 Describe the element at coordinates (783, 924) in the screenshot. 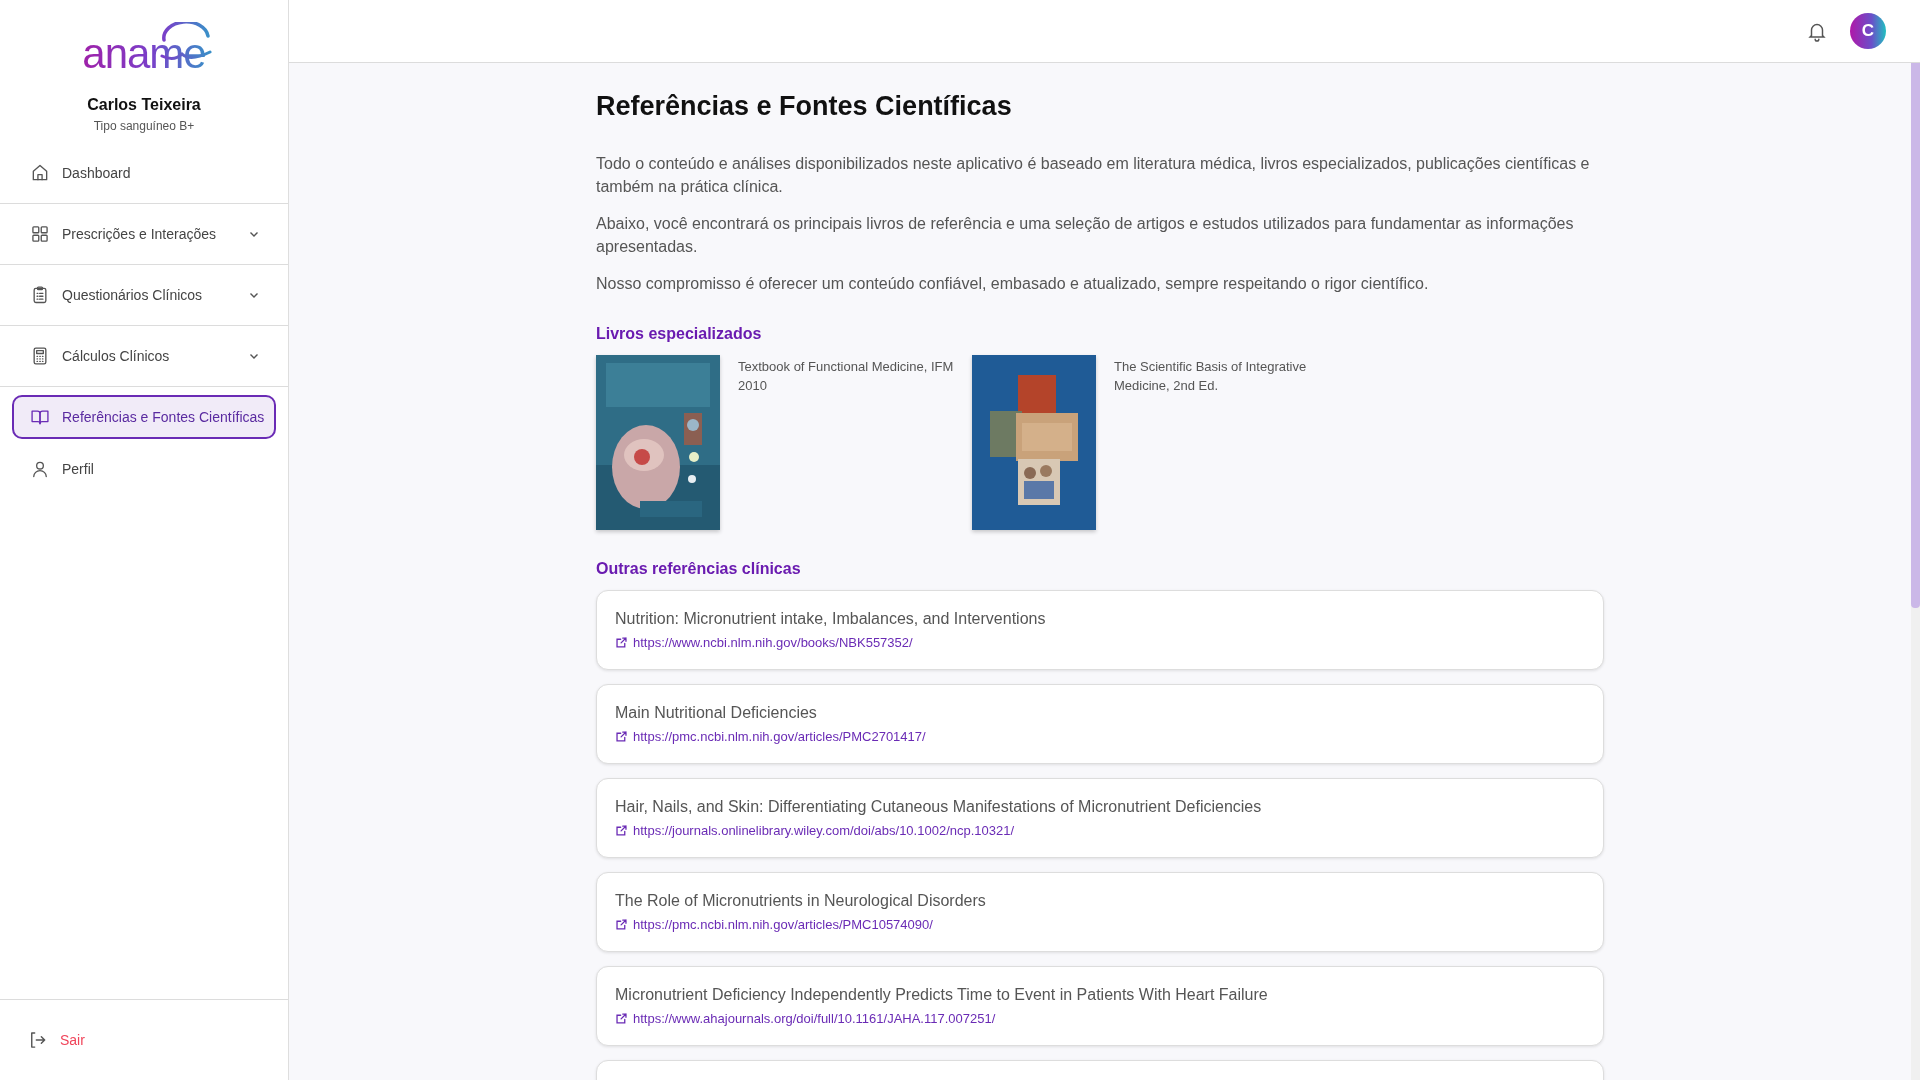

I see `reference-link: https://pmc.ncbi.nlm.nih.gov/articles/PMC10574090/` at that location.